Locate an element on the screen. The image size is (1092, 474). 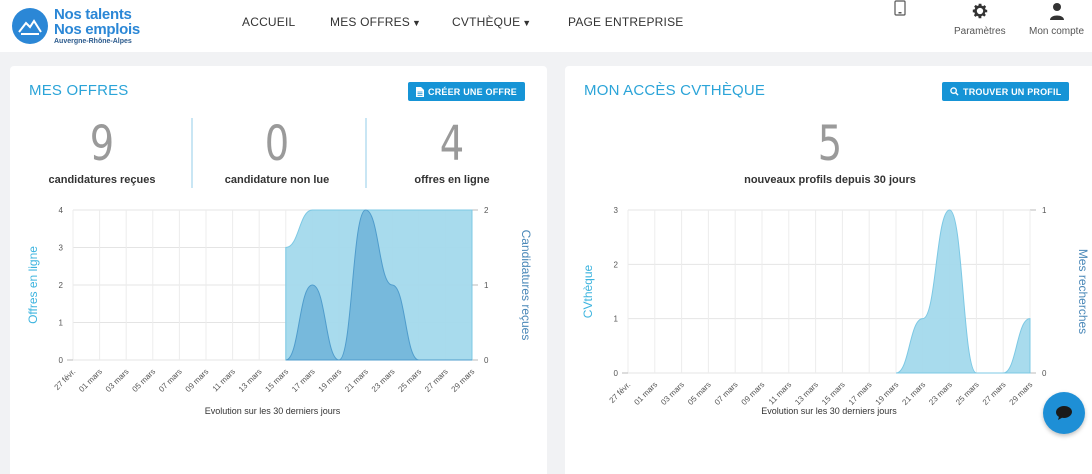
account-button: Mon compte is located at coordinates (1056, 19).